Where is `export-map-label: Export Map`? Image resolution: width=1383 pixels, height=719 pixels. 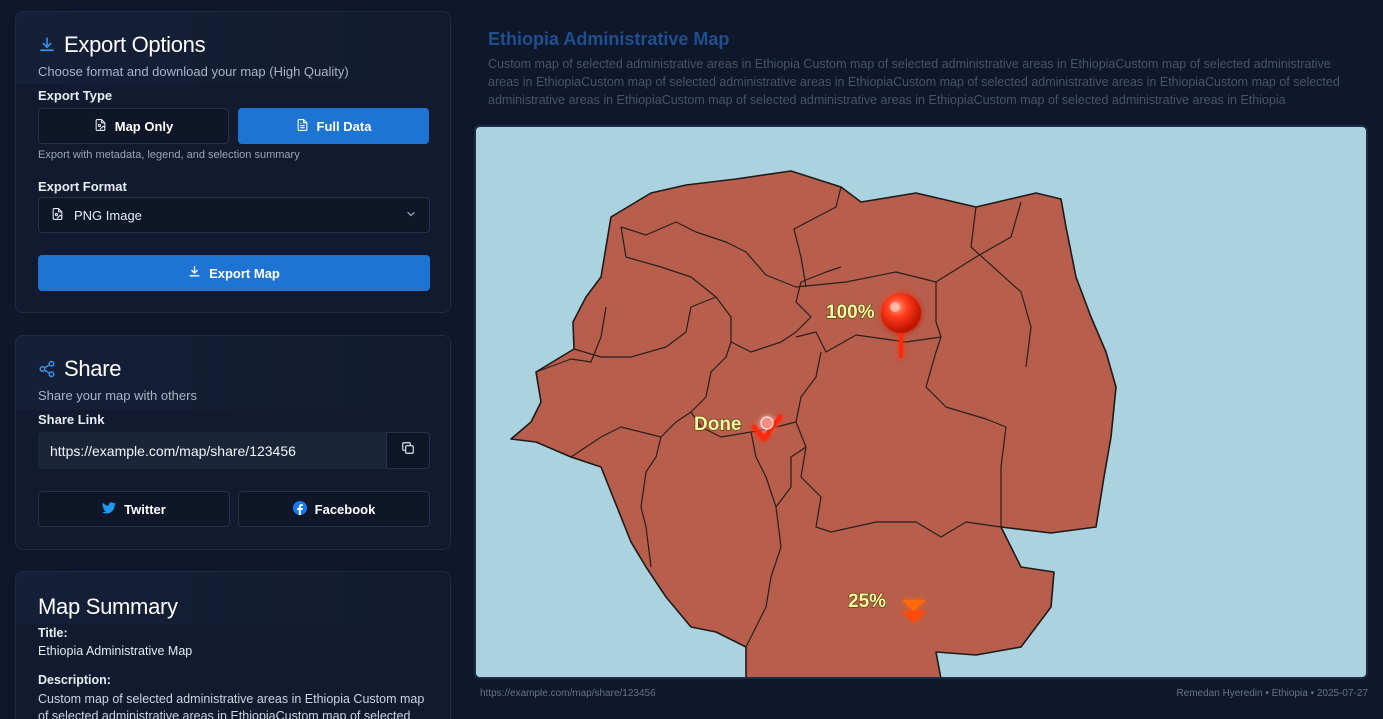 export-map-label: Export Map is located at coordinates (244, 273).